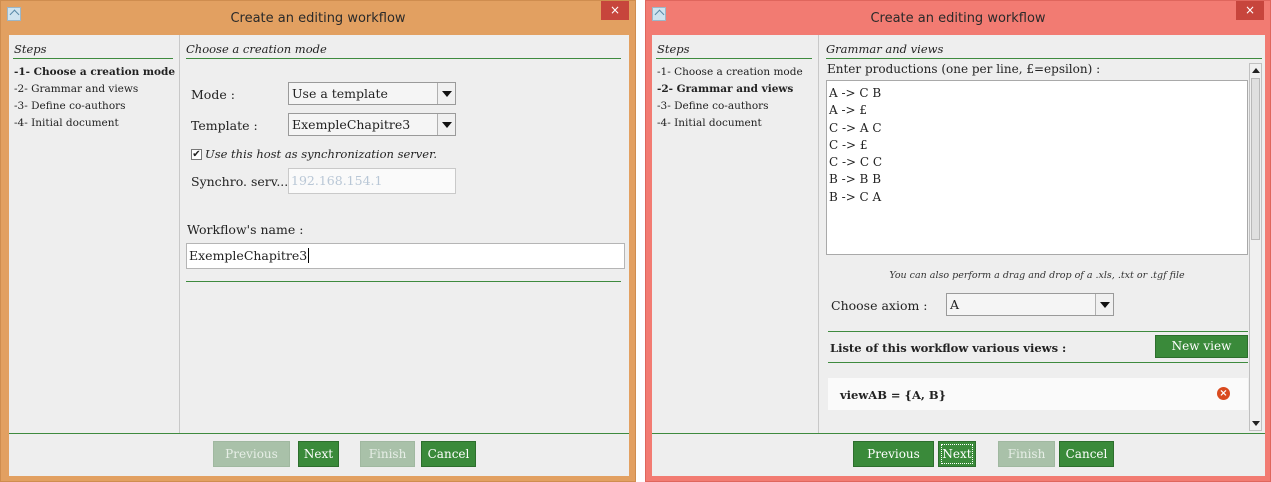 This screenshot has width=1271, height=482. What do you see at coordinates (213, 94) in the screenshot?
I see `mode-label: Mode :` at bounding box center [213, 94].